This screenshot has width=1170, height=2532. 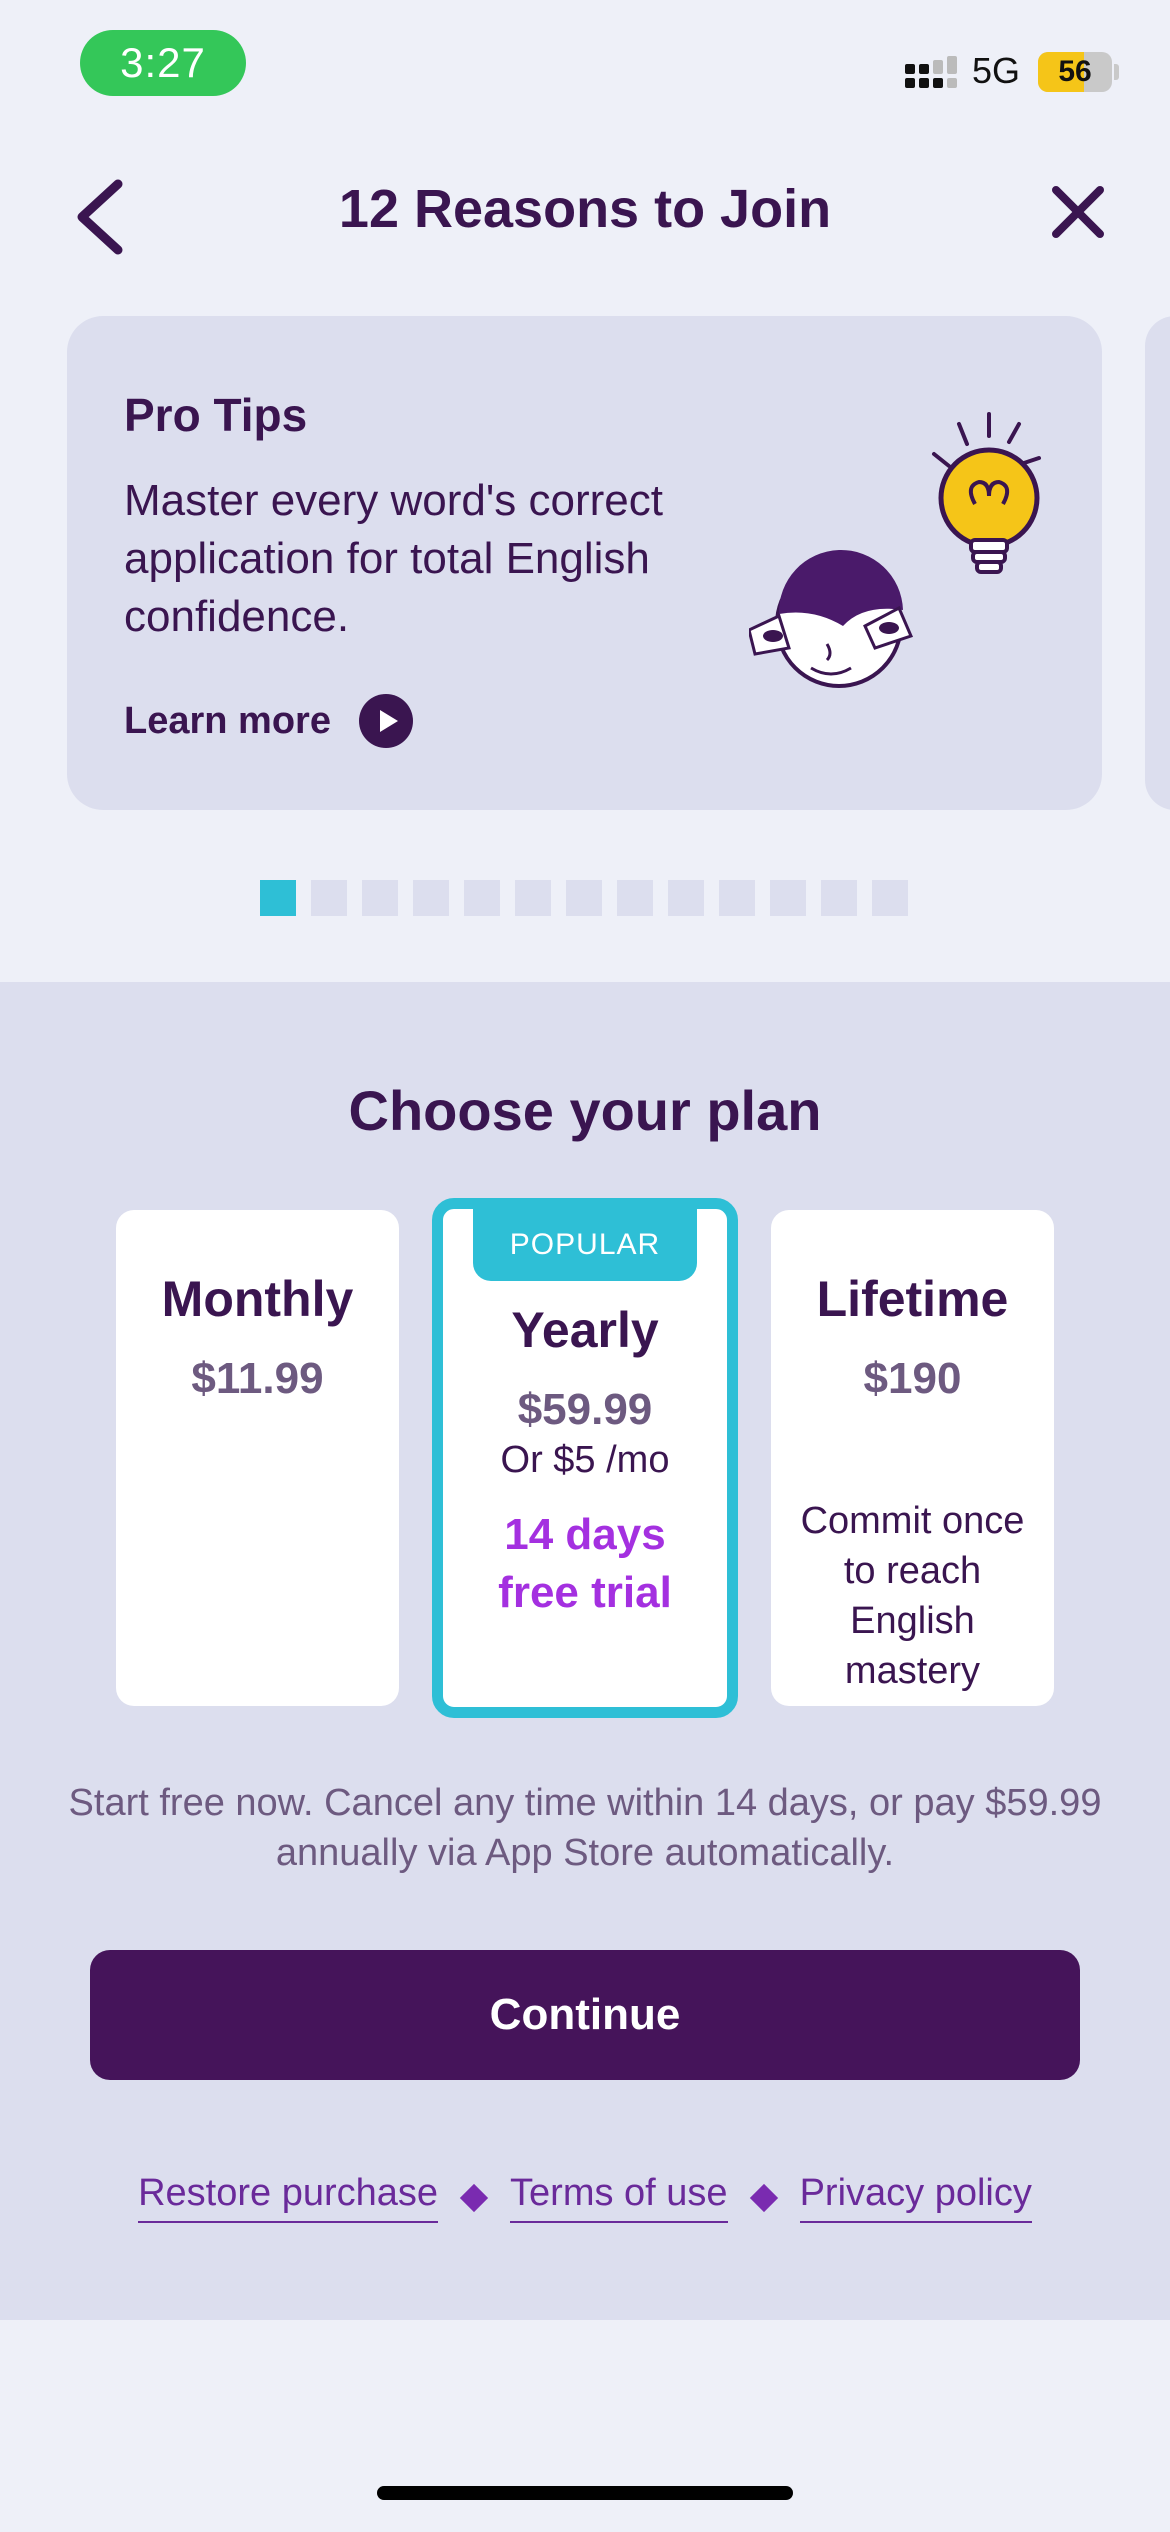 What do you see at coordinates (1116, 72) in the screenshot?
I see `battery-tip` at bounding box center [1116, 72].